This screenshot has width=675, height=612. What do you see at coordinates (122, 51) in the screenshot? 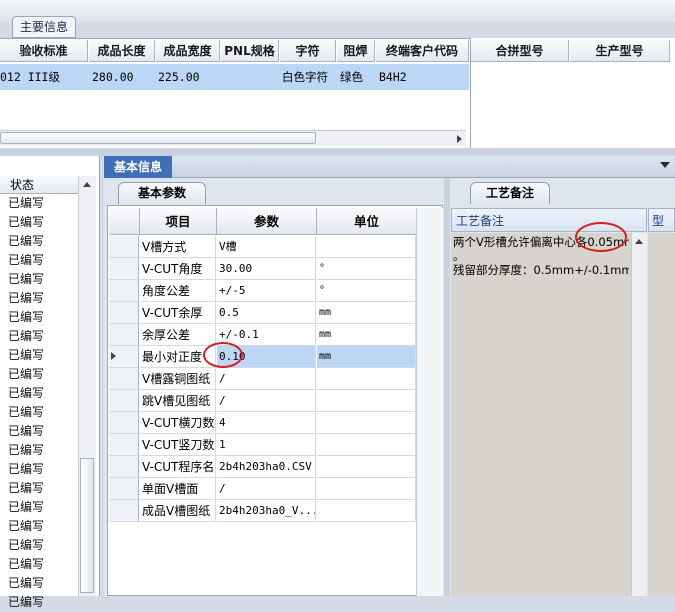
I see `col-header-length: 成品长度` at bounding box center [122, 51].